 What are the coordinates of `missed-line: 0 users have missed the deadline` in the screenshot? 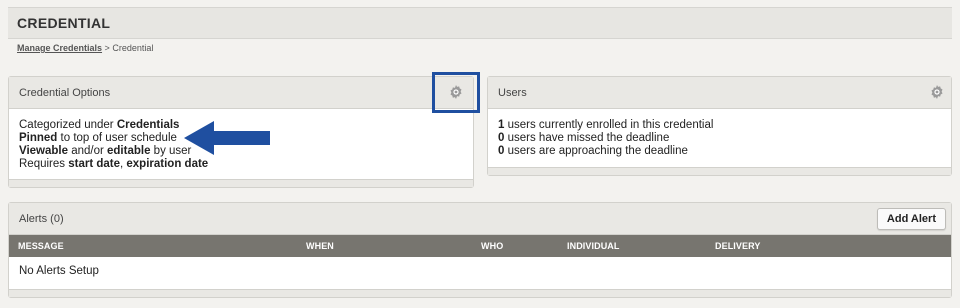 It's located at (584, 138).